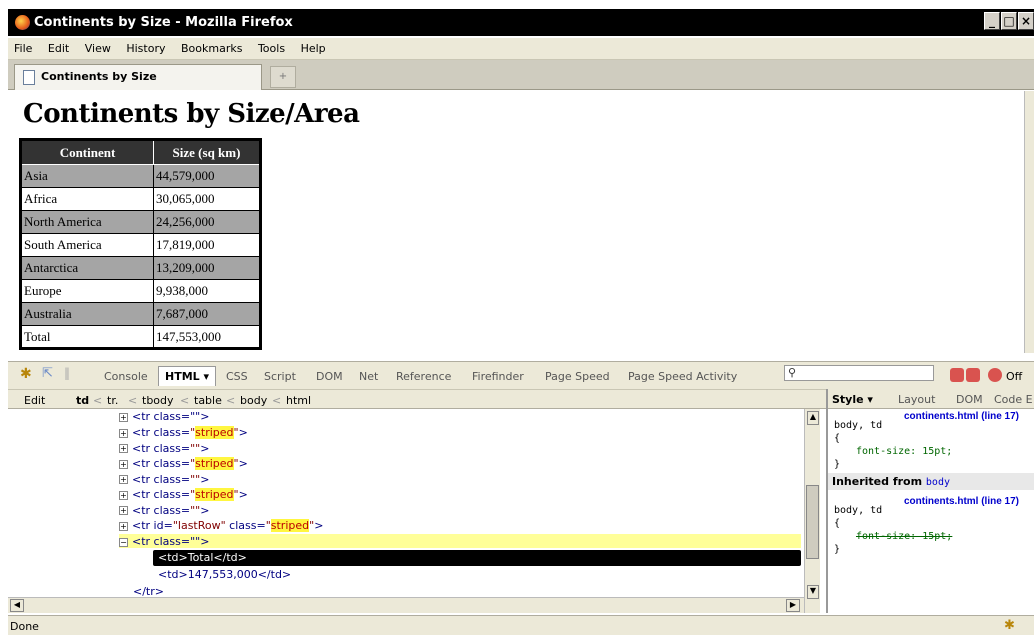  I want to click on breadcrumb-tr: tr., so click(112, 400).